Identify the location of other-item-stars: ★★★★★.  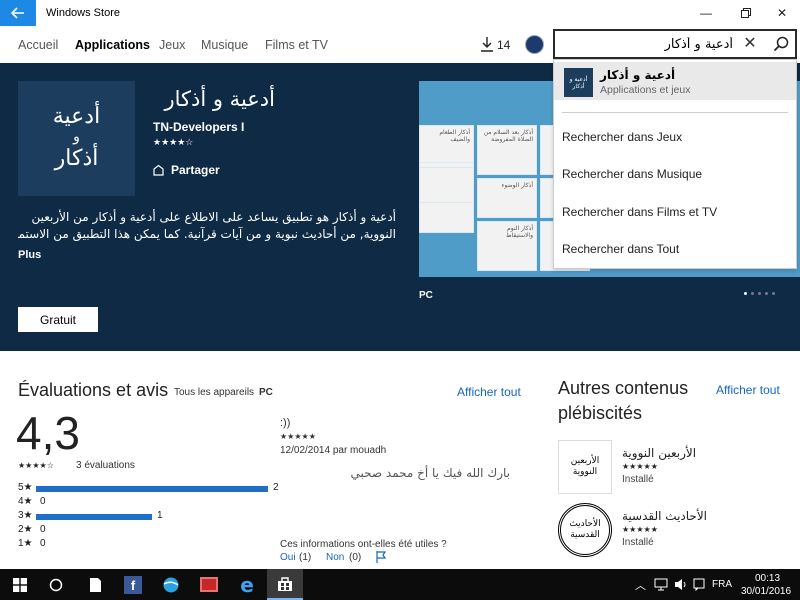
(640, 466).